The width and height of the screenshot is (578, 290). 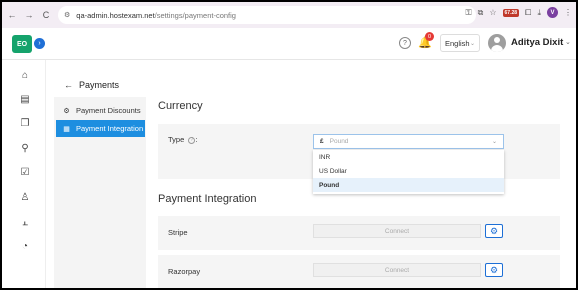 I want to click on nav-rail: ⌂ ▤ ❐ ⚲ ☑ ♙ ⫠ ◔, so click(x=24, y=174).